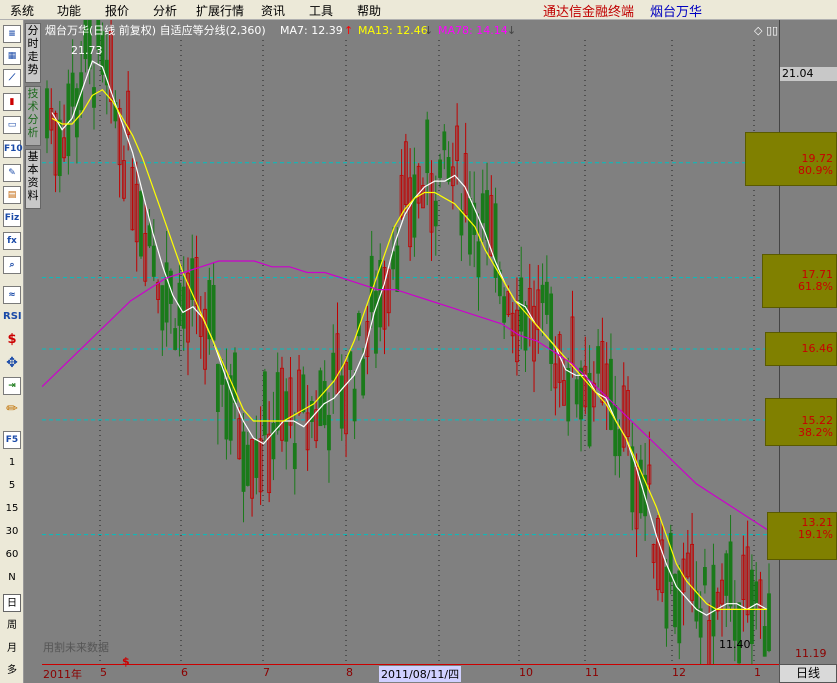 The height and width of the screenshot is (683, 837). Describe the element at coordinates (12, 386) in the screenshot. I see `export-icon: ⇥` at that location.